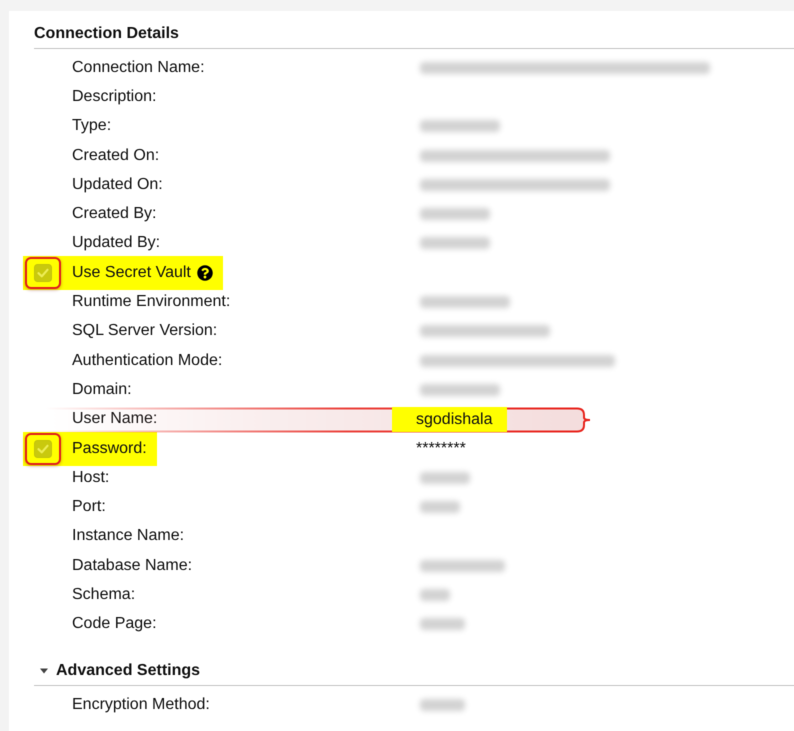  I want to click on field-label: Use Secret Vault, so click(131, 273).